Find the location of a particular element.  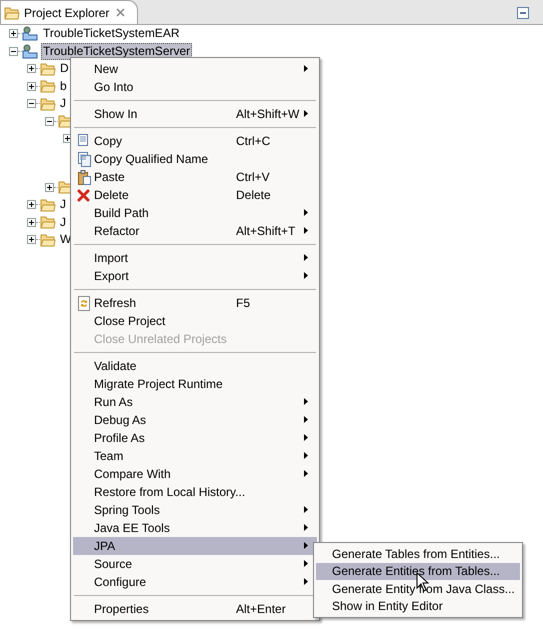

tree-item: b is located at coordinates (63, 86).